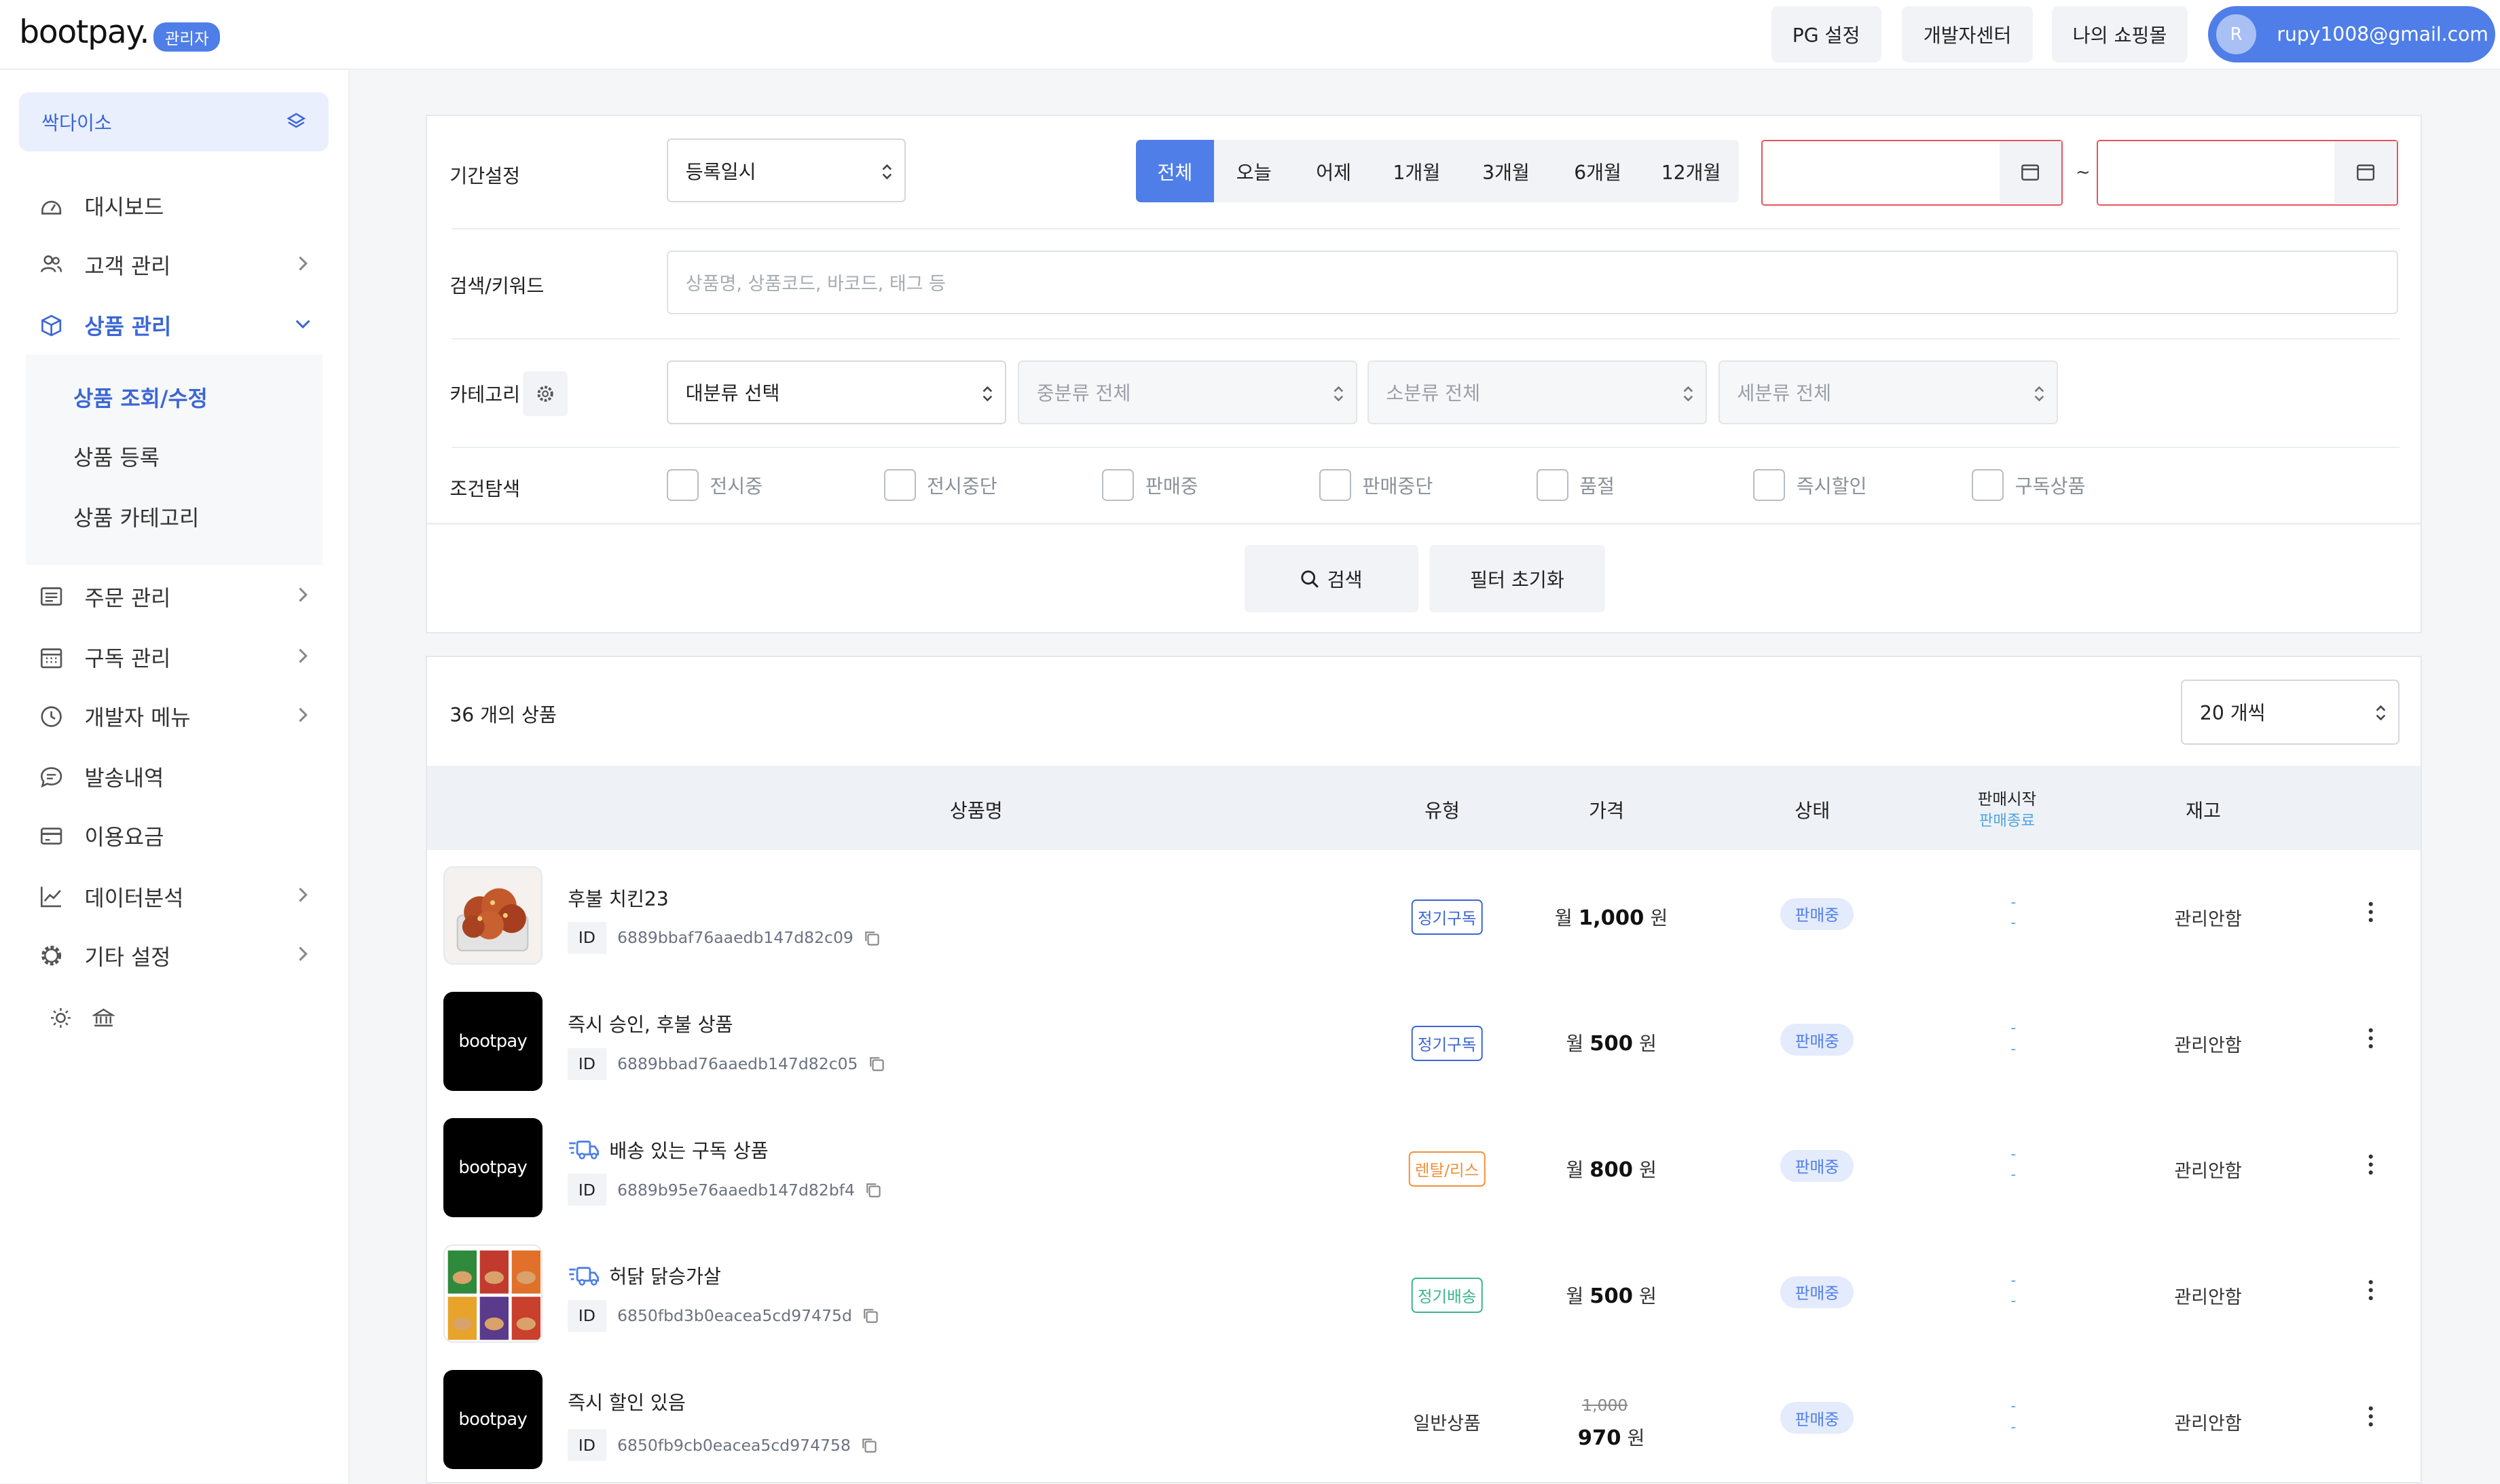 The image size is (2500, 1484). Describe the element at coordinates (668, 1150) in the screenshot. I see `product-name: 배송 있는 구독 상품` at that location.